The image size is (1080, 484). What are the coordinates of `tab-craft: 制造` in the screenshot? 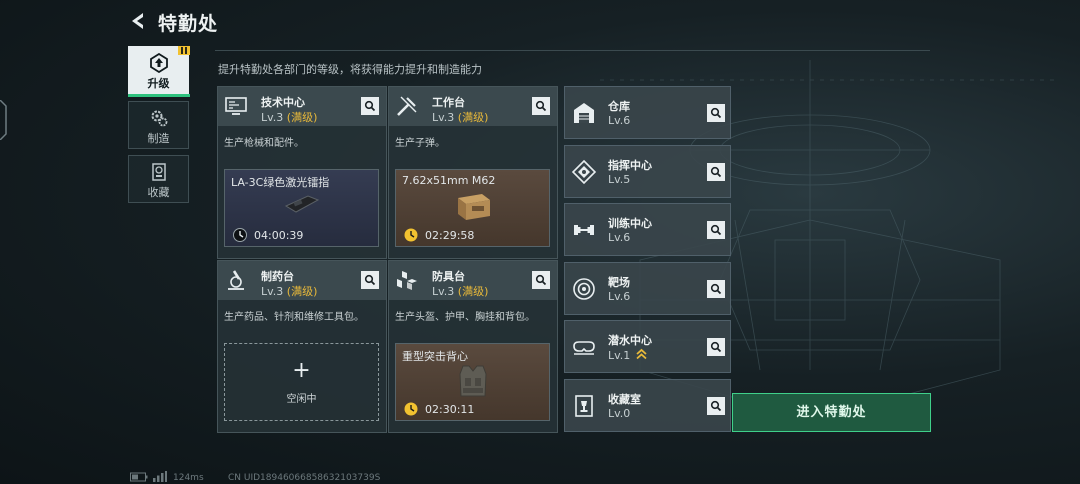 It's located at (158, 125).